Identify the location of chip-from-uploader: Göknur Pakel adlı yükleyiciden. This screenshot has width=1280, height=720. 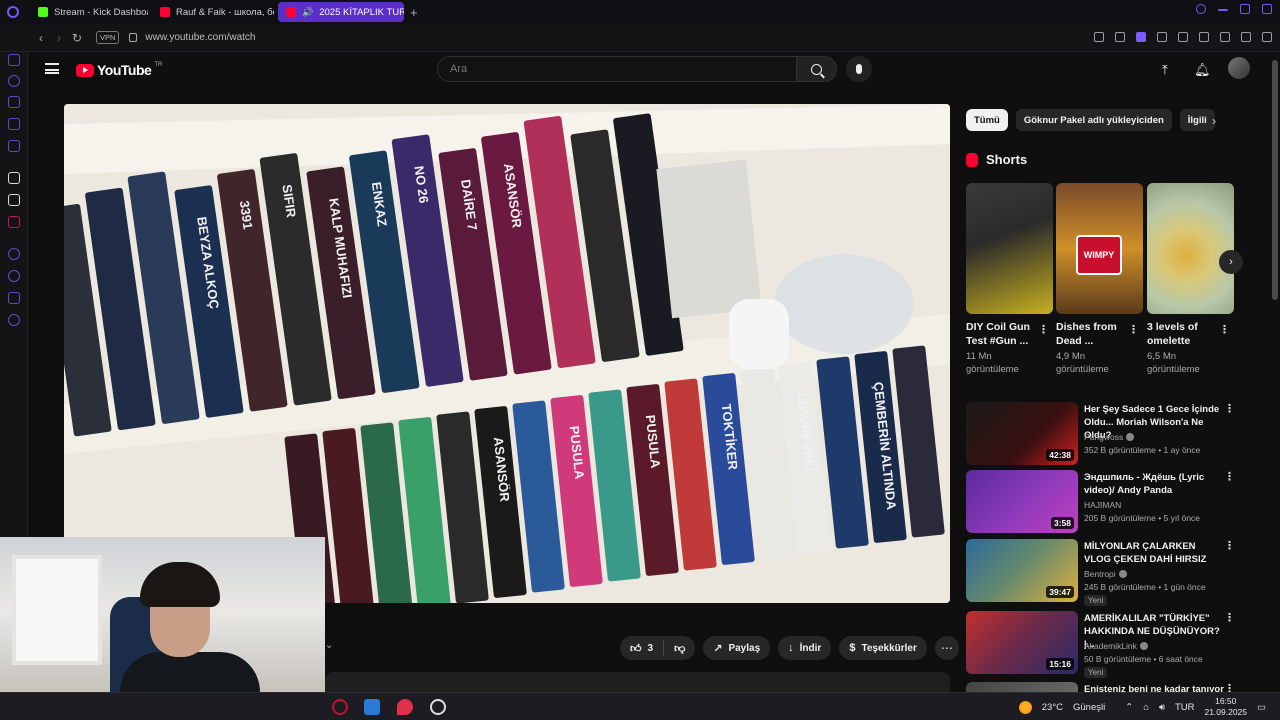
(1093, 120).